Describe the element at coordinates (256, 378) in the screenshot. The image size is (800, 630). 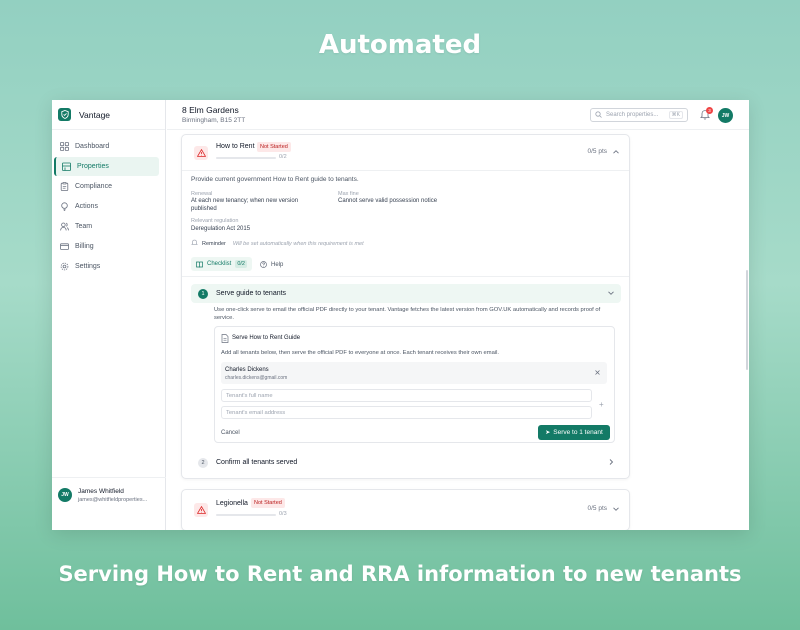
I see `tenant-email: charles.dickens@gmail.com` at that location.